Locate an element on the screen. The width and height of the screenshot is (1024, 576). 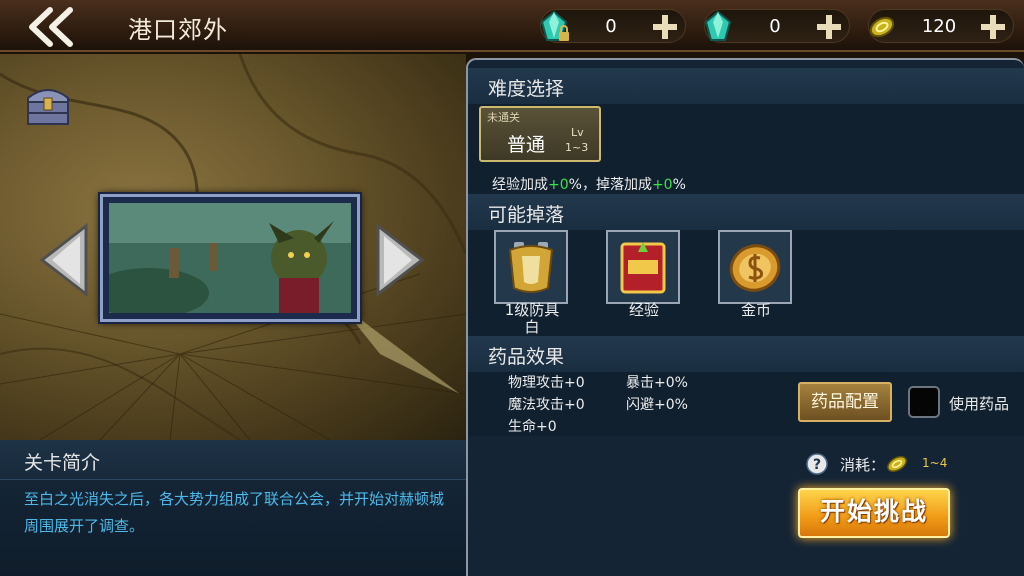
drop-label-line: 经验 is located at coordinates (643, 310).